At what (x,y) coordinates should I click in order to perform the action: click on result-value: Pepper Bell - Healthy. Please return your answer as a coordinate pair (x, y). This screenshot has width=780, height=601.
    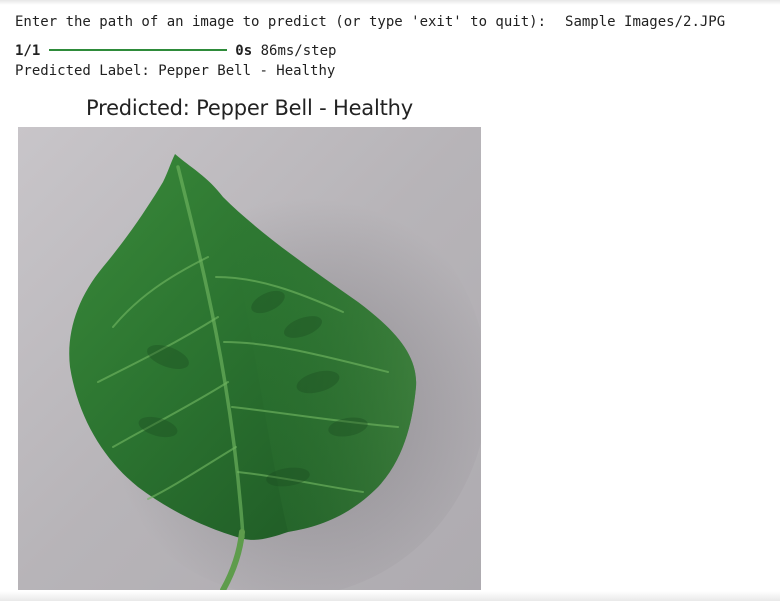
    Looking at the image, I should click on (247, 71).